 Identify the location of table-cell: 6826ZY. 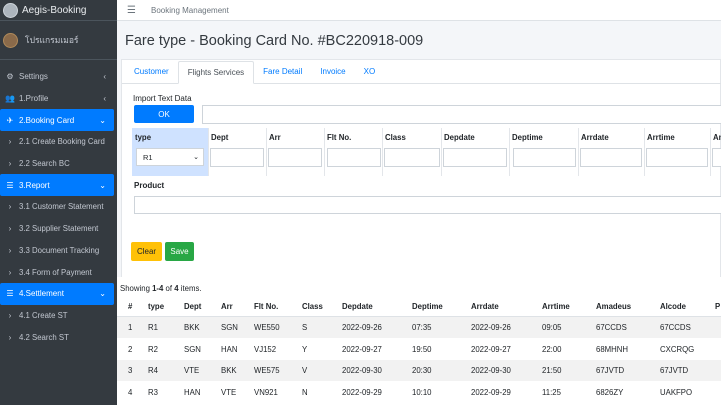
(610, 392).